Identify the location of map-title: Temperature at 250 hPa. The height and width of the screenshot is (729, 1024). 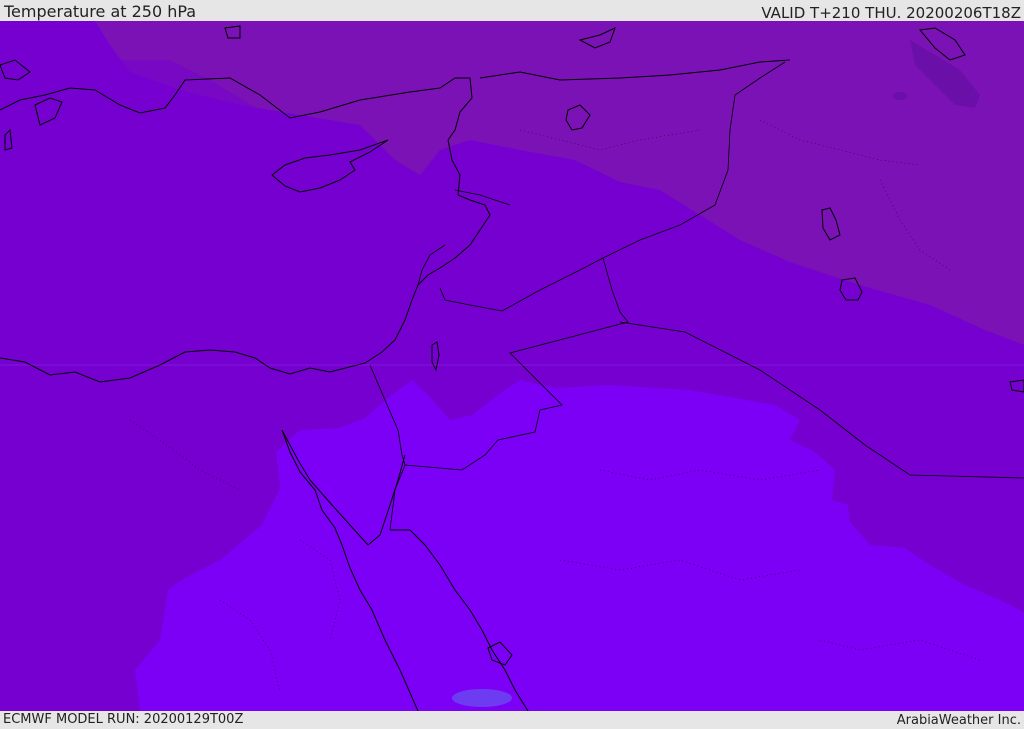
(100, 11).